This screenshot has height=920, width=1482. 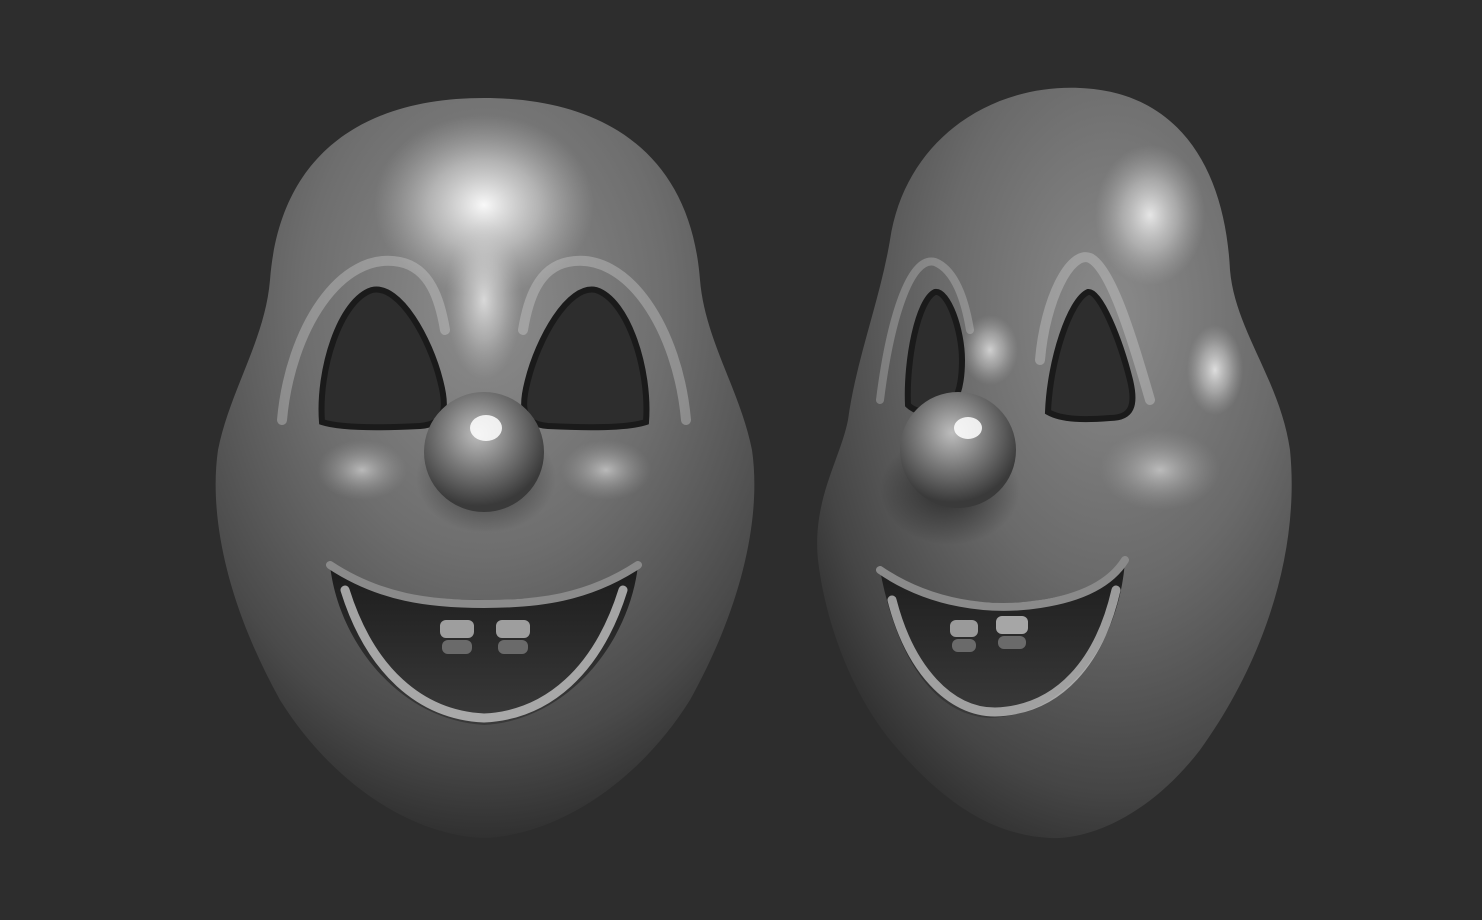 What do you see at coordinates (362, 470) in the screenshot?
I see `left-cheek-highlight` at bounding box center [362, 470].